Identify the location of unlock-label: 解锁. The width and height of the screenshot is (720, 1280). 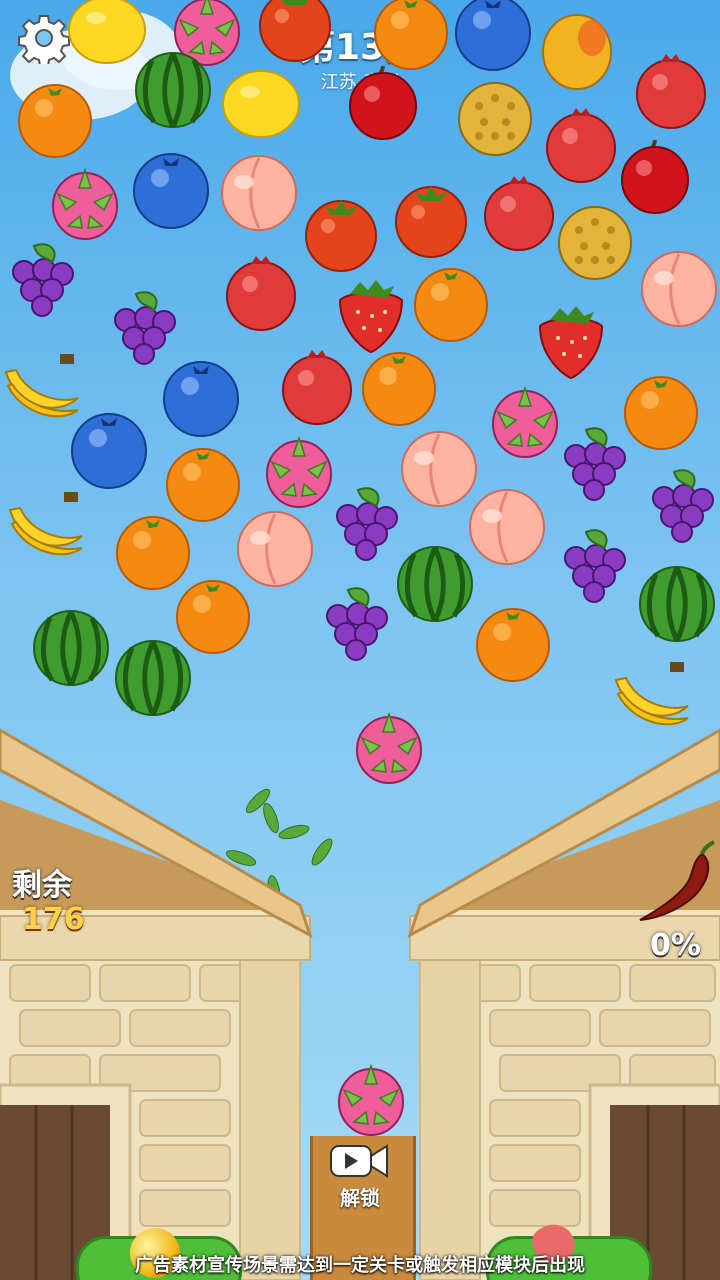
(360, 1198).